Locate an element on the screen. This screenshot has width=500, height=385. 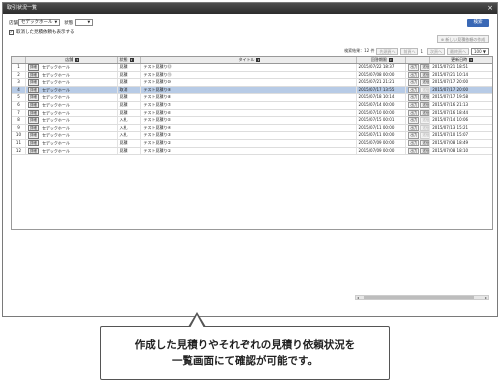
row-number: 10 is located at coordinates (19, 135).